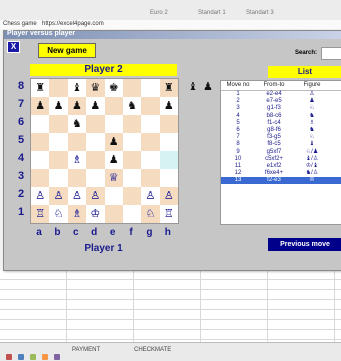  I want to click on list-button: List, so click(304, 72).